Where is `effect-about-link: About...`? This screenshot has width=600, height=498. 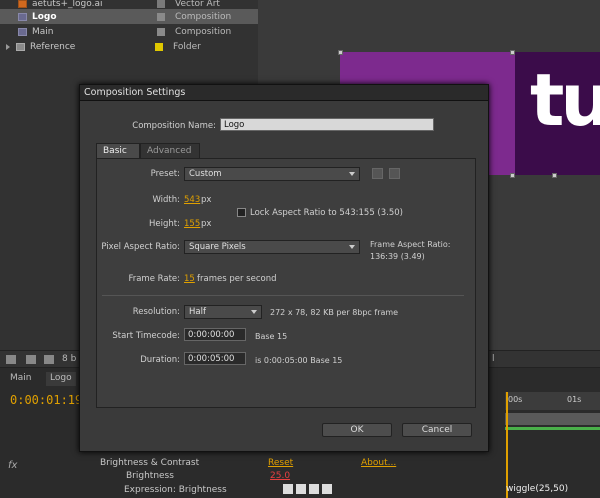 effect-about-link: About... is located at coordinates (378, 463).